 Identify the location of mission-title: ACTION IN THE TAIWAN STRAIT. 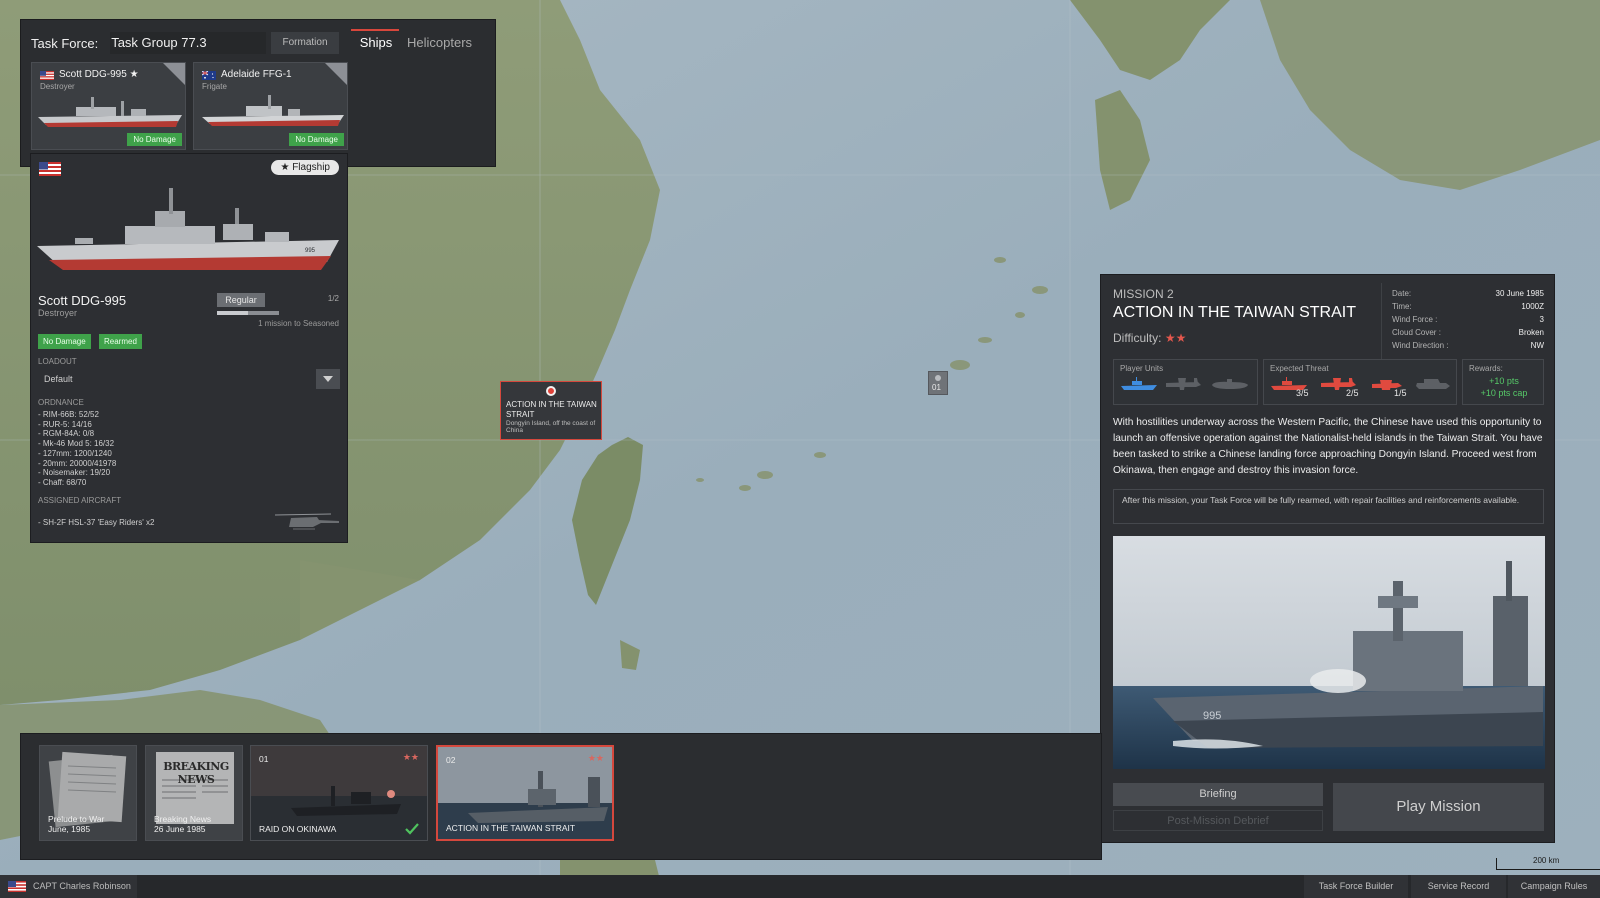
(1234, 312).